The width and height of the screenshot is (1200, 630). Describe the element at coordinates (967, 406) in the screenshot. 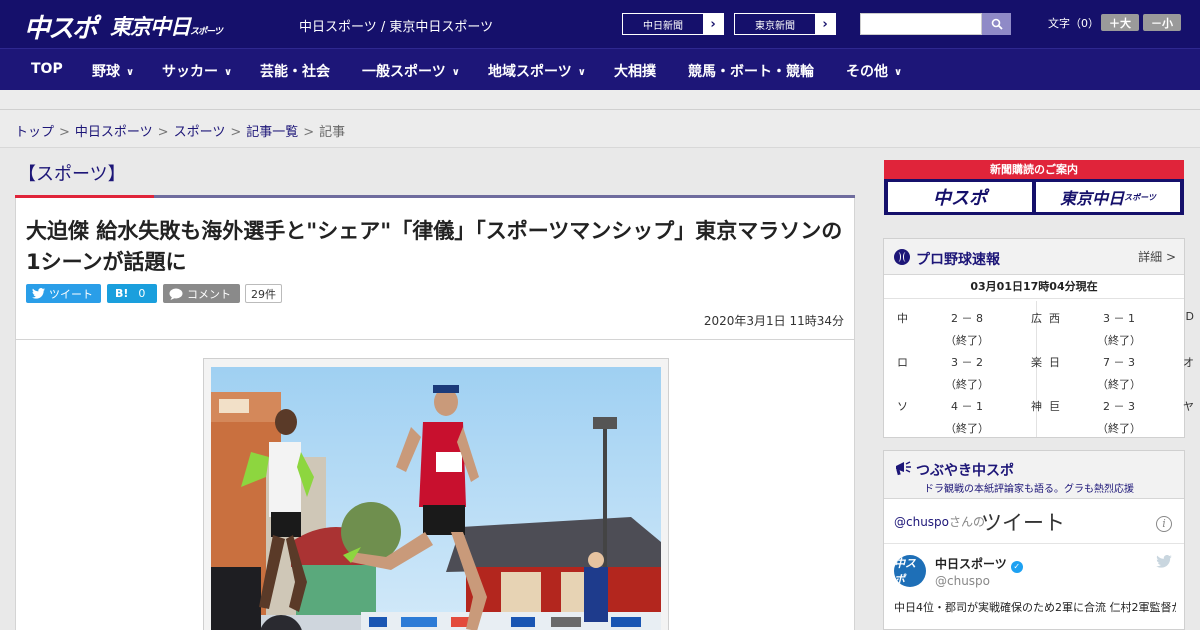

I see `score: 4 － 1` at that location.